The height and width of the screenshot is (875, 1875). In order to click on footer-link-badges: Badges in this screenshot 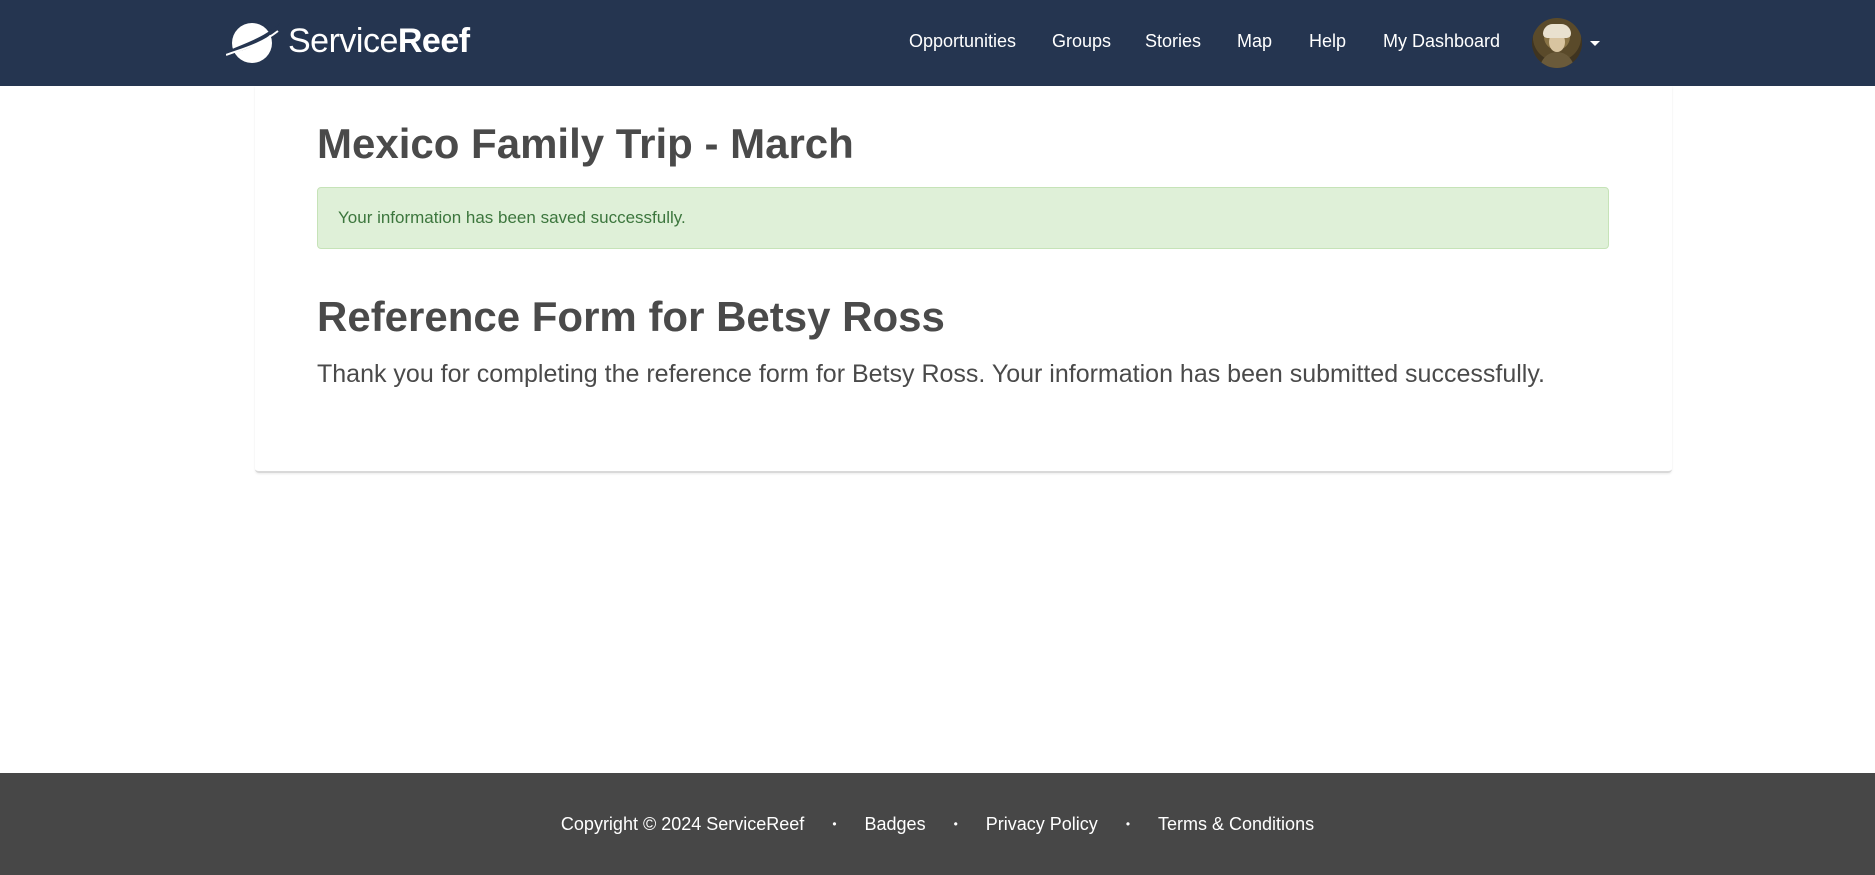, I will do `click(895, 824)`.